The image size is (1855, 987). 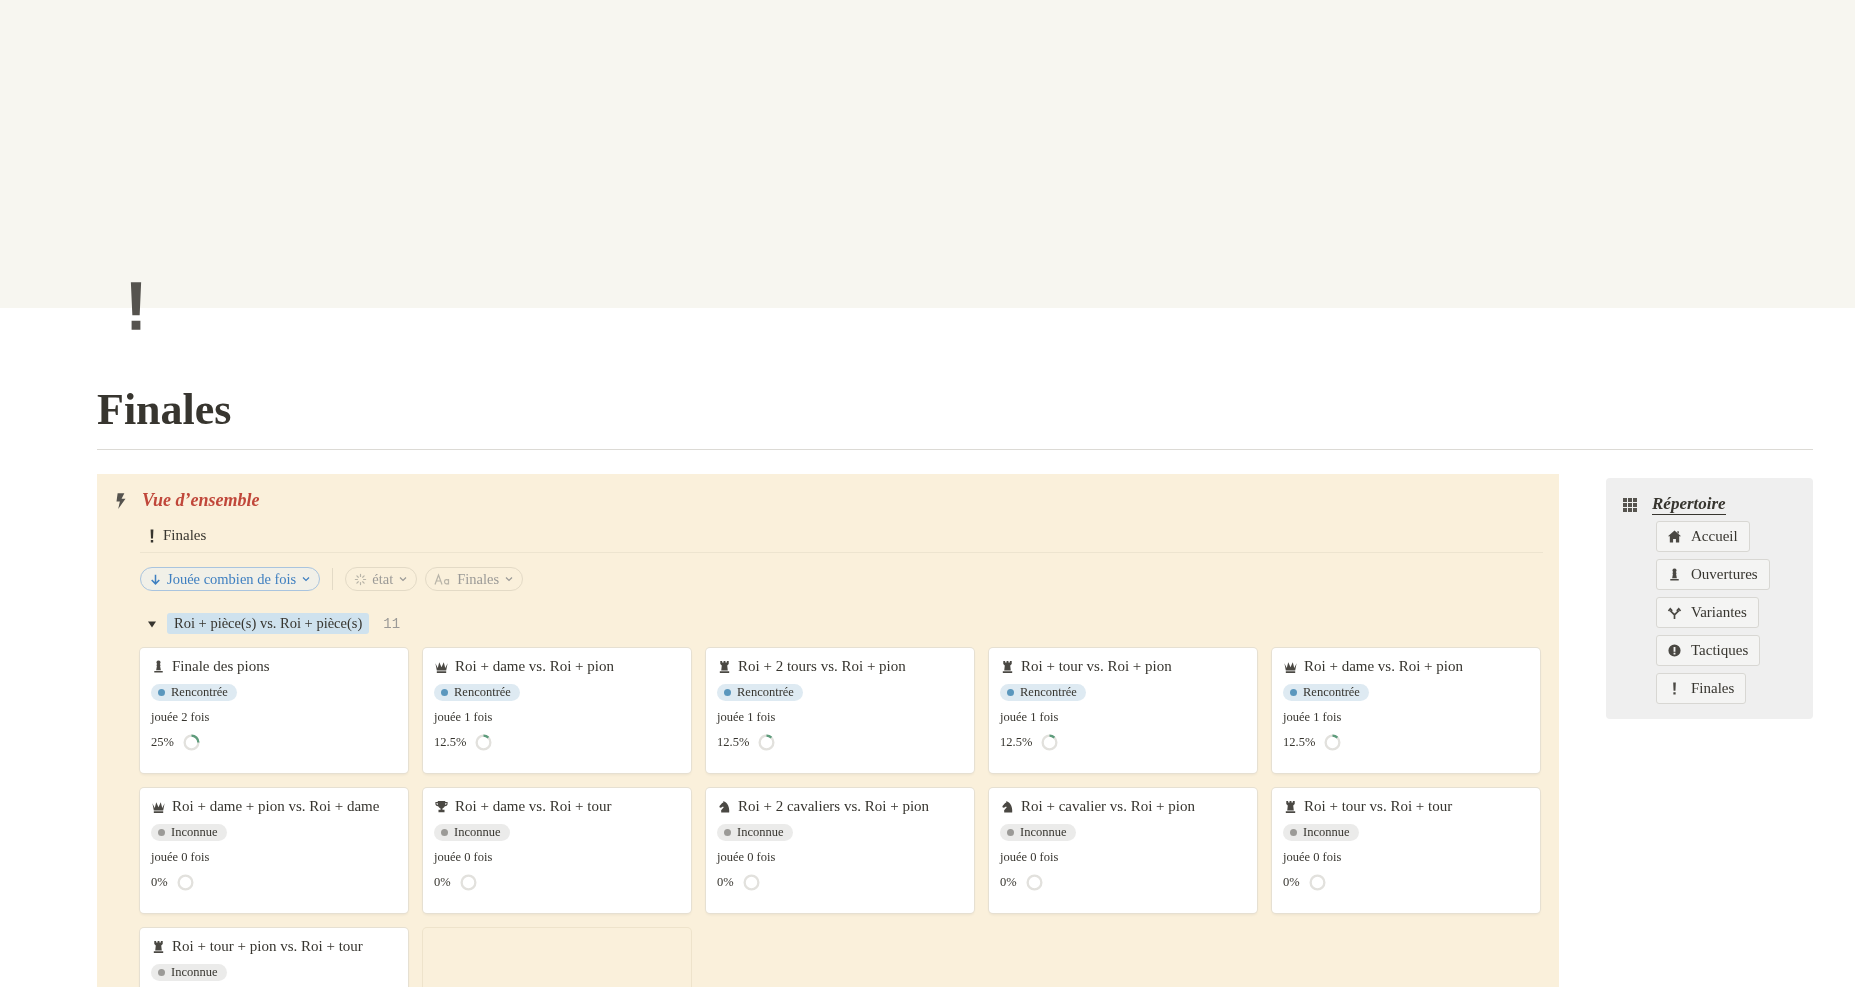 What do you see at coordinates (1674, 650) in the screenshot?
I see `alert-icon` at bounding box center [1674, 650].